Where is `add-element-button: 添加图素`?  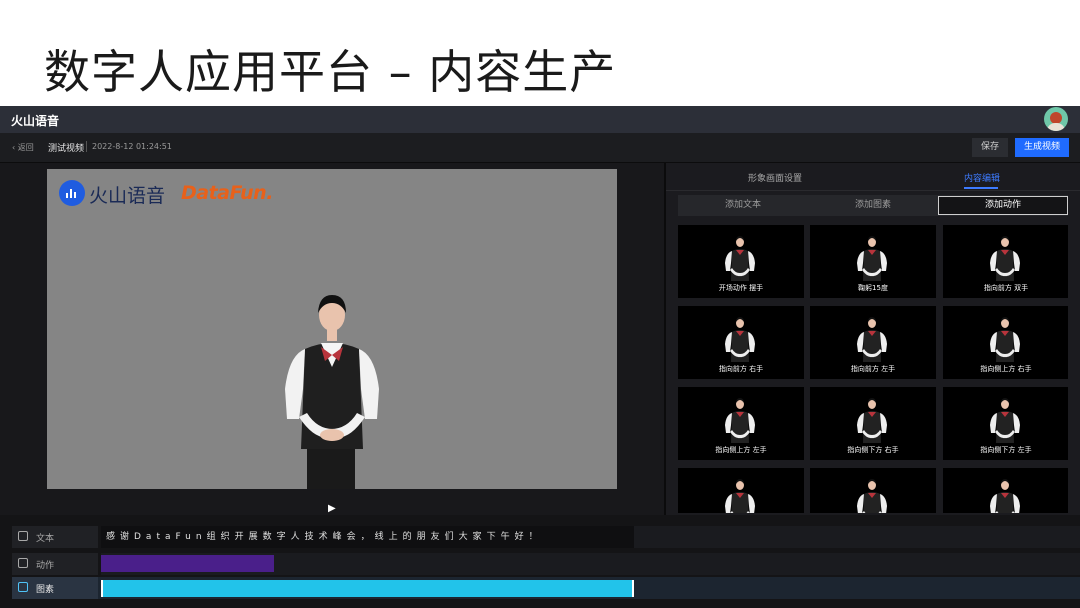 add-element-button: 添加图素 is located at coordinates (873, 205).